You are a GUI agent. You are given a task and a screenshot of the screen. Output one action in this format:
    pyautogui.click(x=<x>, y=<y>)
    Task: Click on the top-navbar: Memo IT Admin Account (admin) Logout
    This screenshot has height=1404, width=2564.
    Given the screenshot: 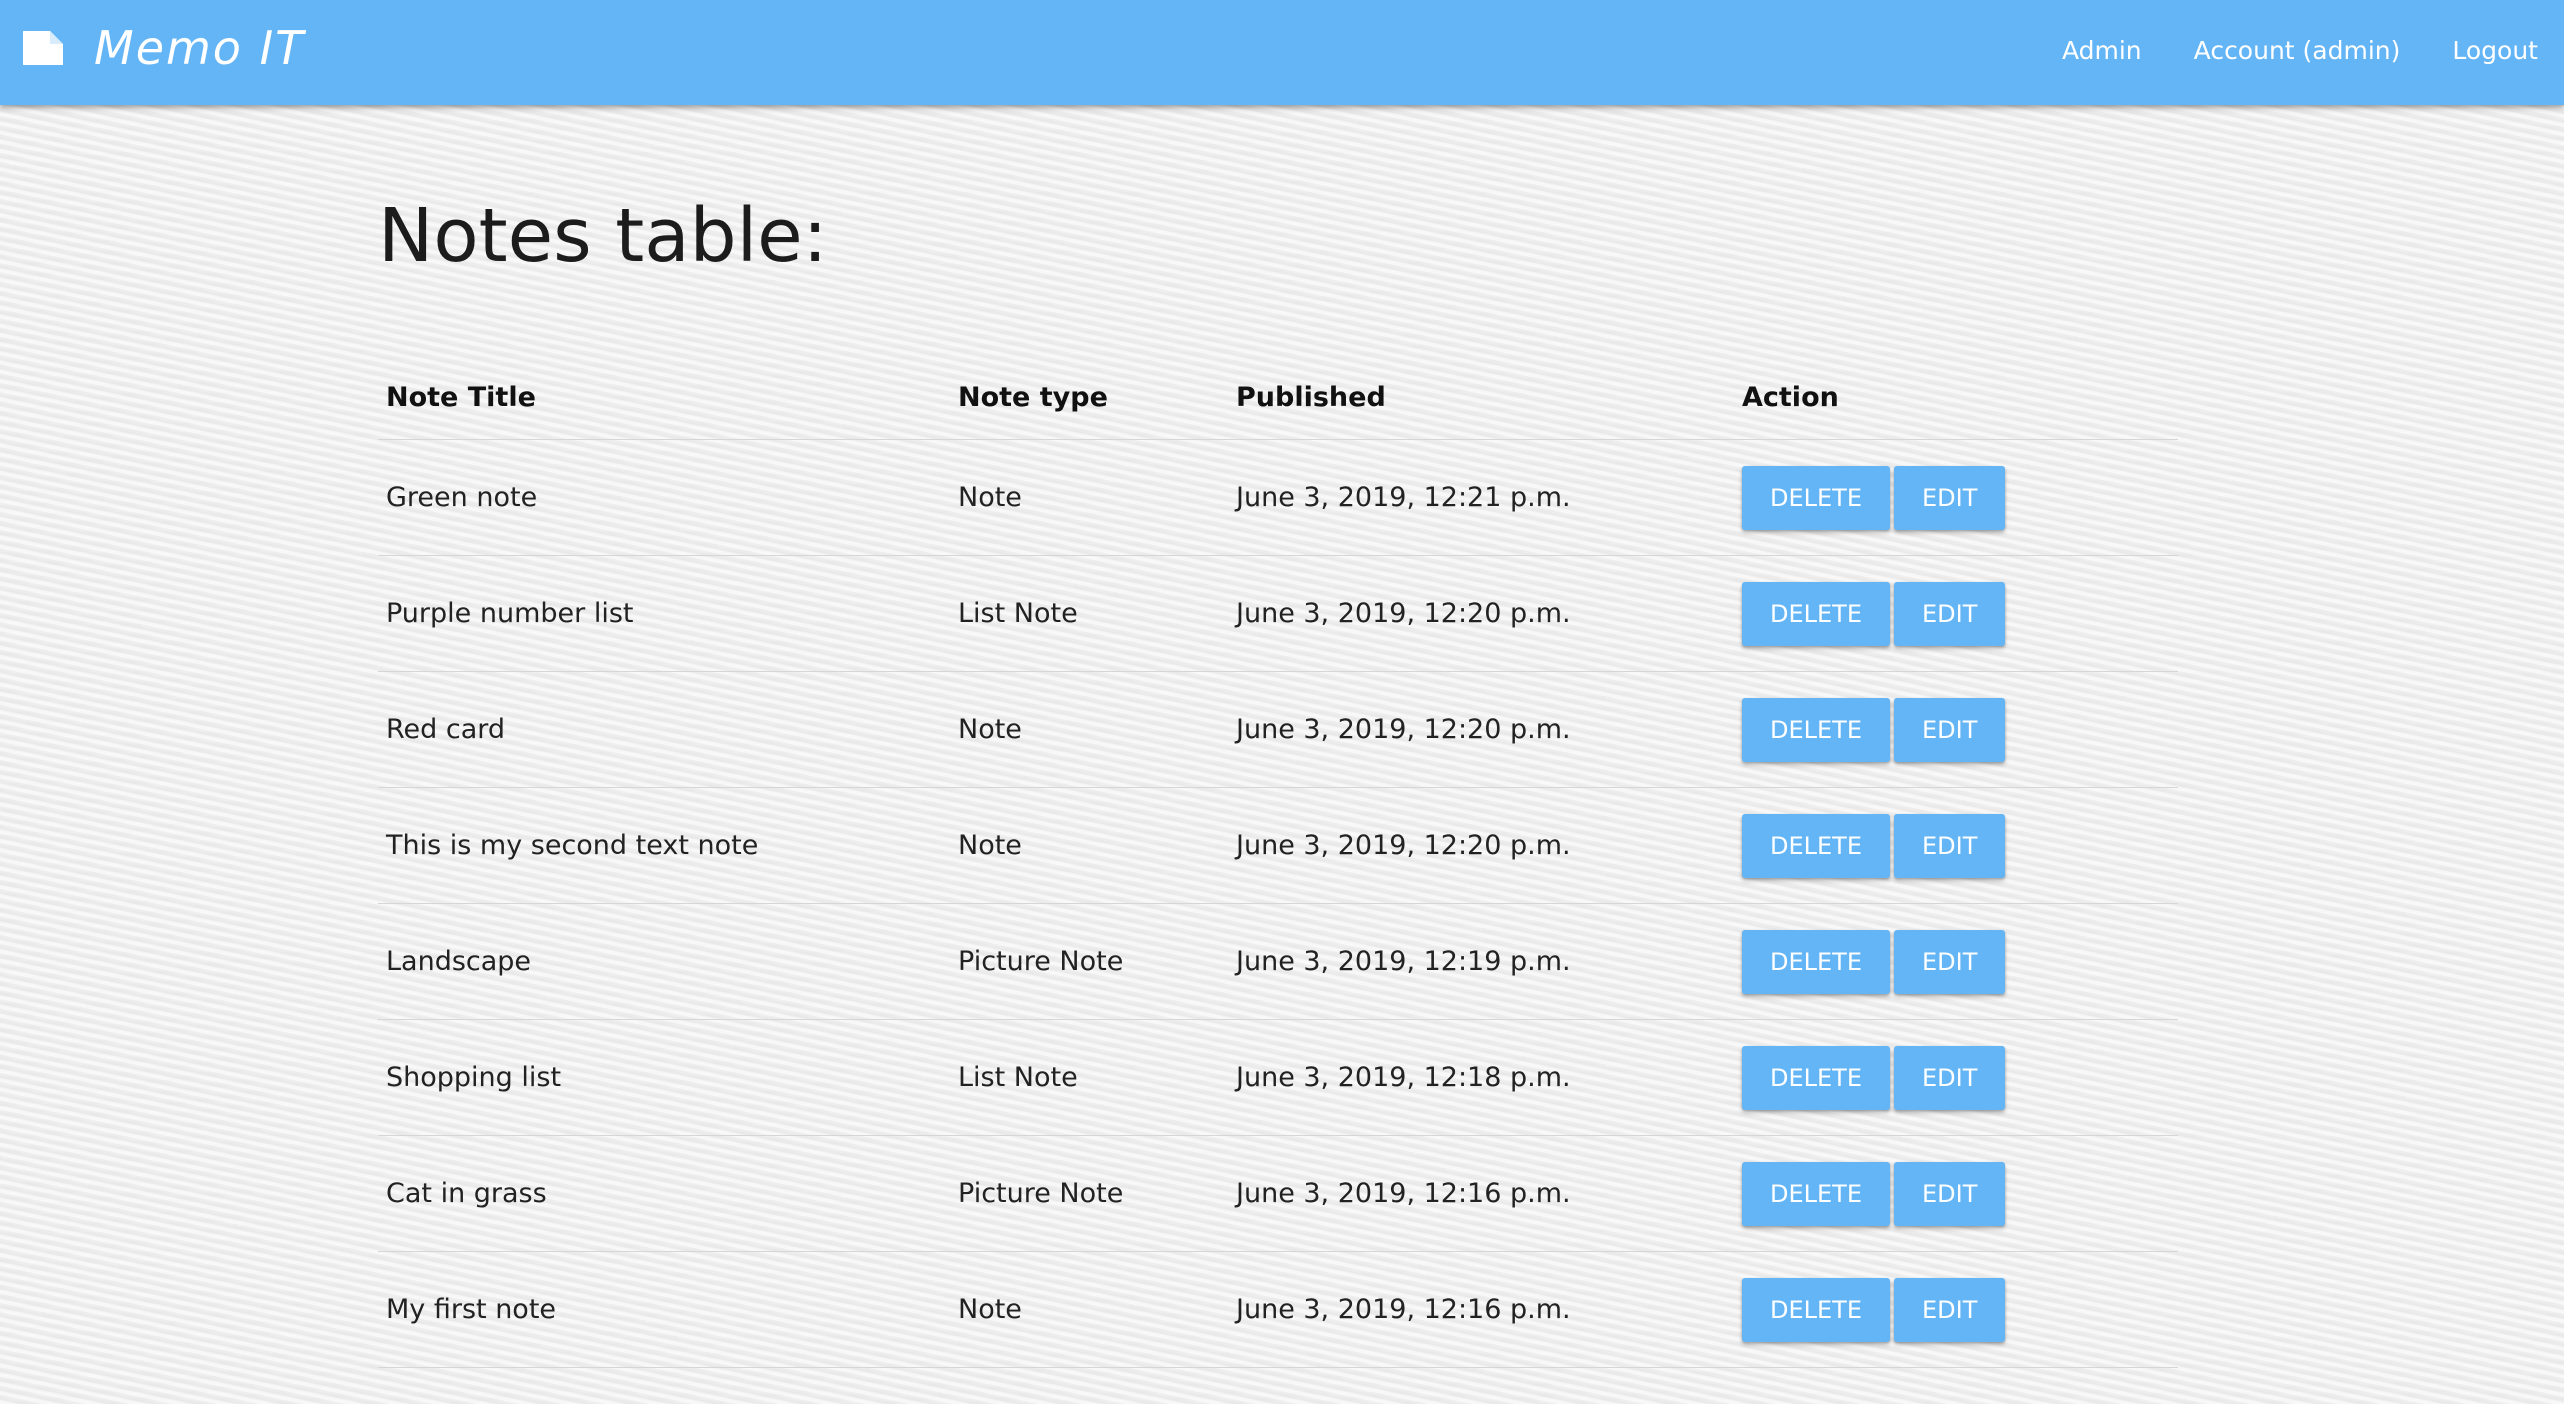 What is the action you would take?
    pyautogui.click(x=1282, y=52)
    